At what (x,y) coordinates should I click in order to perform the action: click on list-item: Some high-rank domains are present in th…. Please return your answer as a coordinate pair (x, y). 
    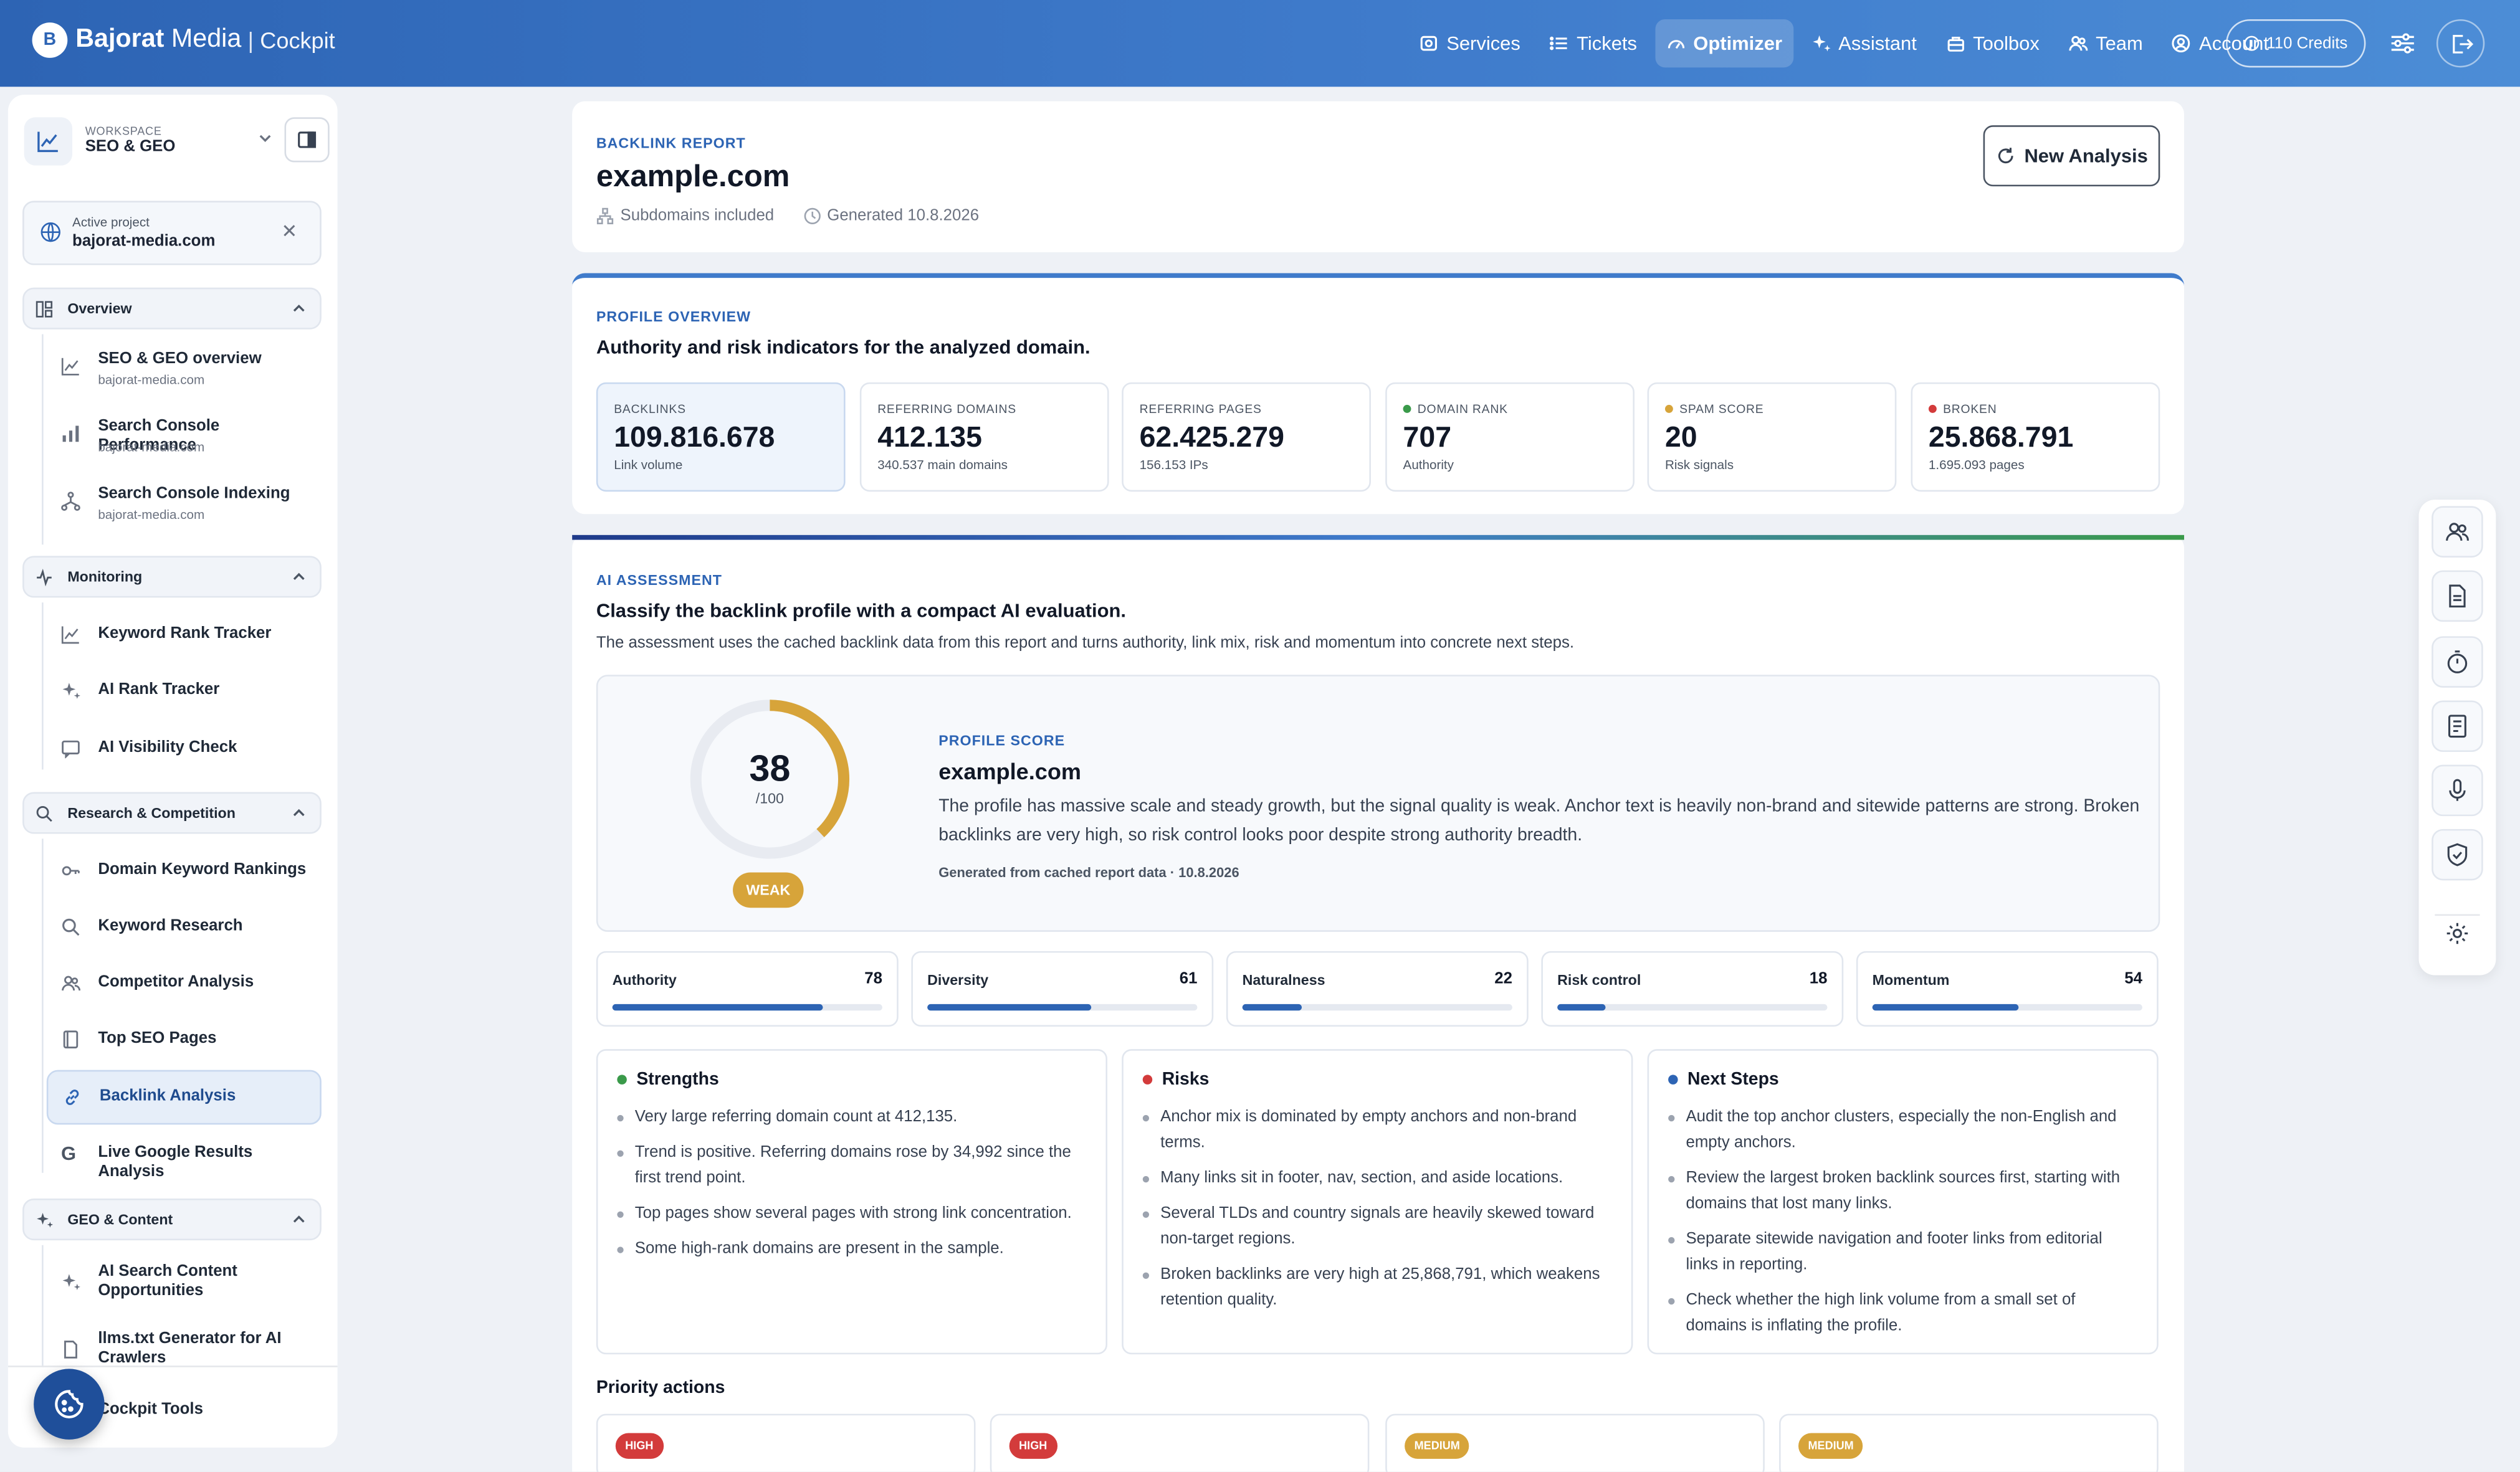
    Looking at the image, I should click on (851, 1250).